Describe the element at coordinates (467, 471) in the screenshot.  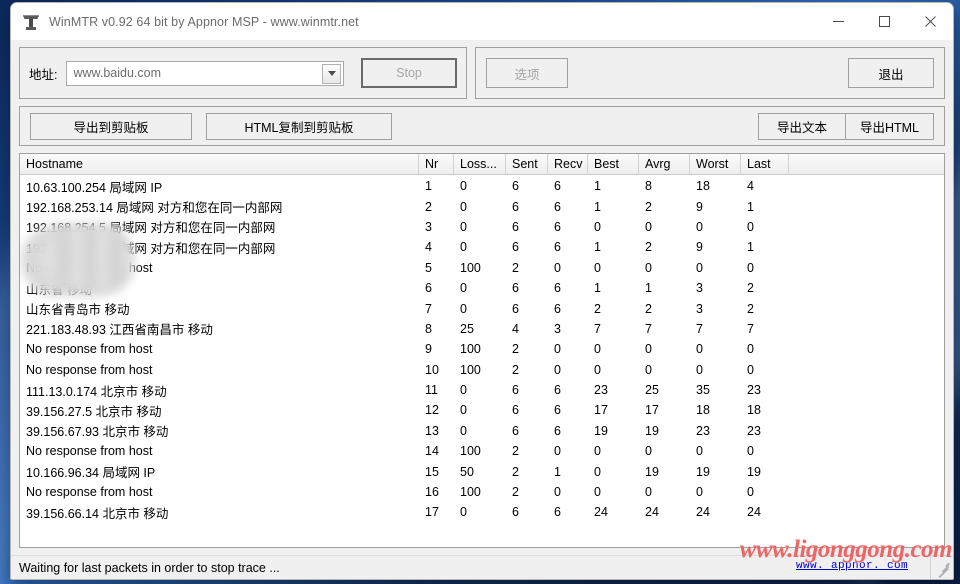
I see `cell-loss: 50` at that location.